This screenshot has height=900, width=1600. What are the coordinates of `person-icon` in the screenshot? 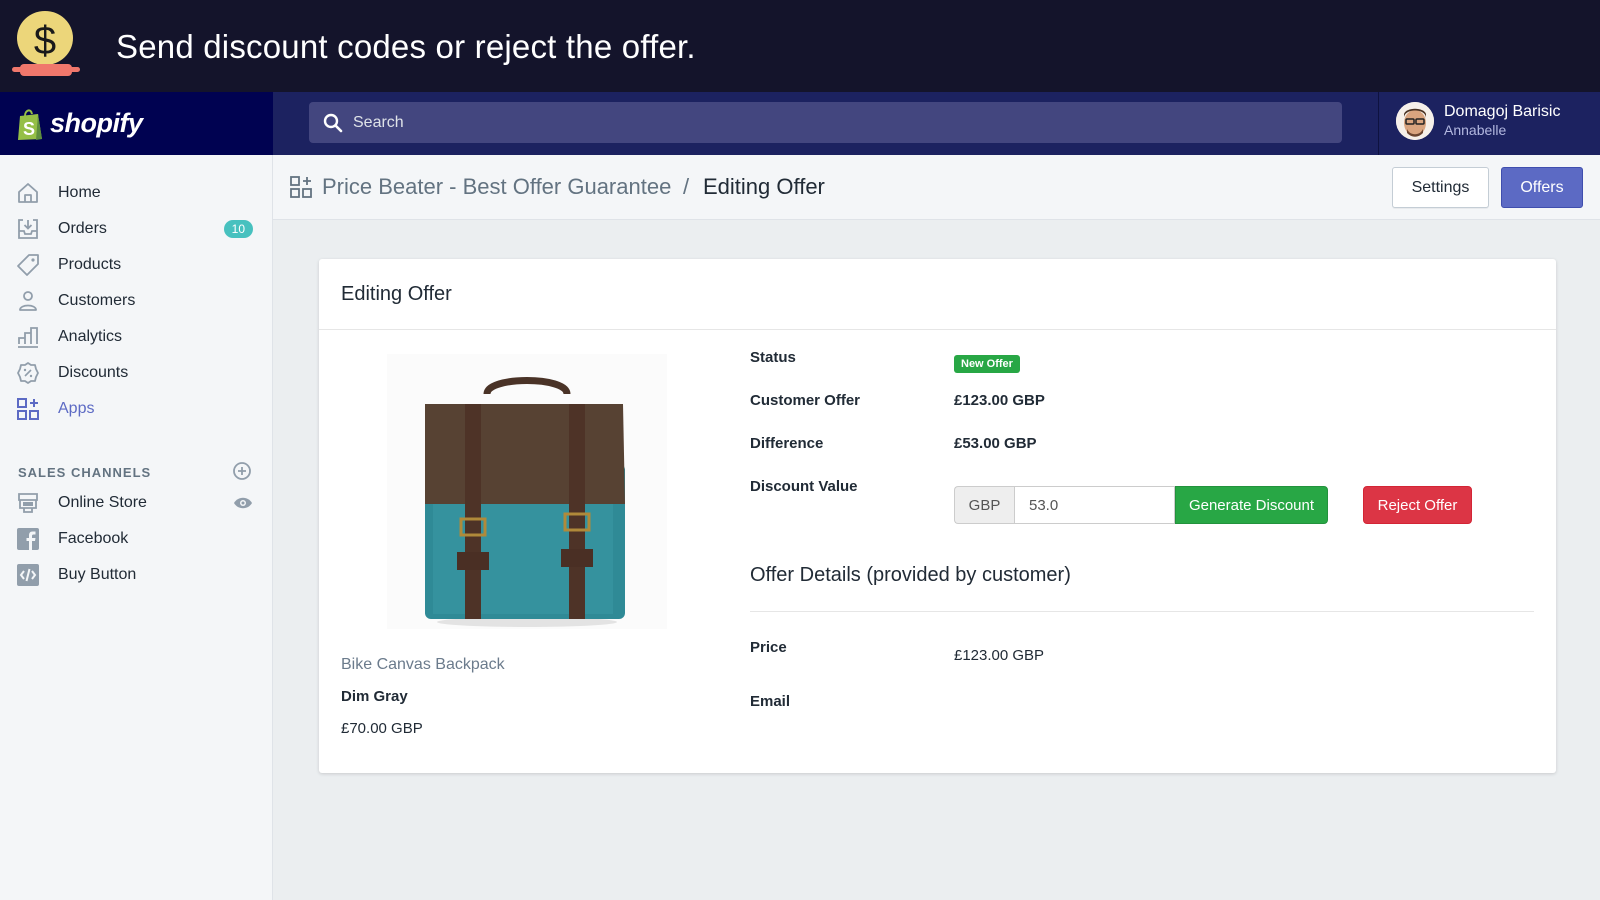 It's located at (28, 301).